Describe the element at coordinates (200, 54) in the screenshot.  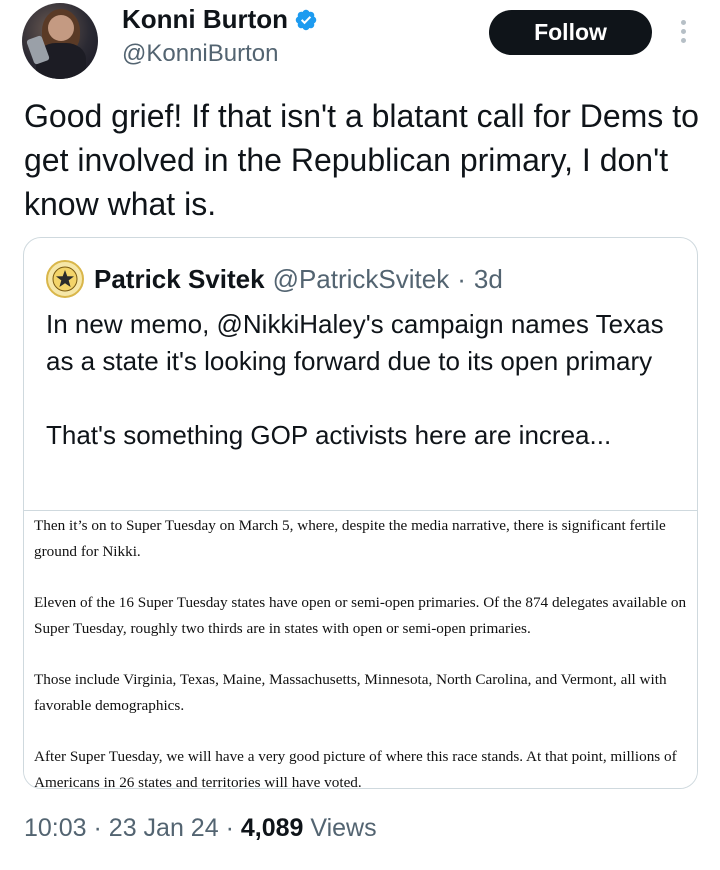
I see `author-handle: @KonniBurton` at that location.